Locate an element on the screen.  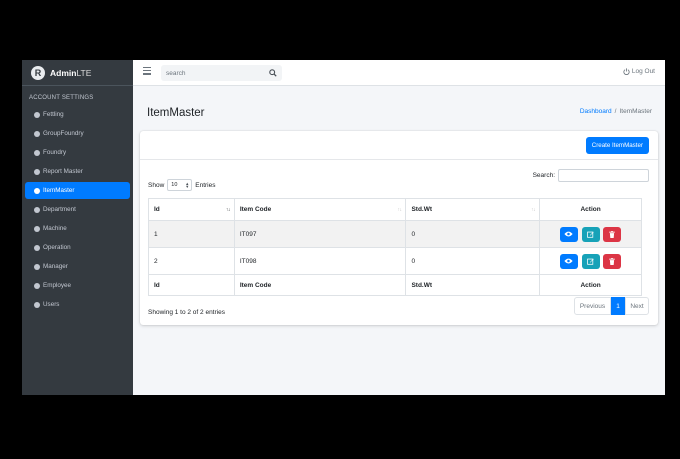
sidebar-item-manager: Manager is located at coordinates (77, 266).